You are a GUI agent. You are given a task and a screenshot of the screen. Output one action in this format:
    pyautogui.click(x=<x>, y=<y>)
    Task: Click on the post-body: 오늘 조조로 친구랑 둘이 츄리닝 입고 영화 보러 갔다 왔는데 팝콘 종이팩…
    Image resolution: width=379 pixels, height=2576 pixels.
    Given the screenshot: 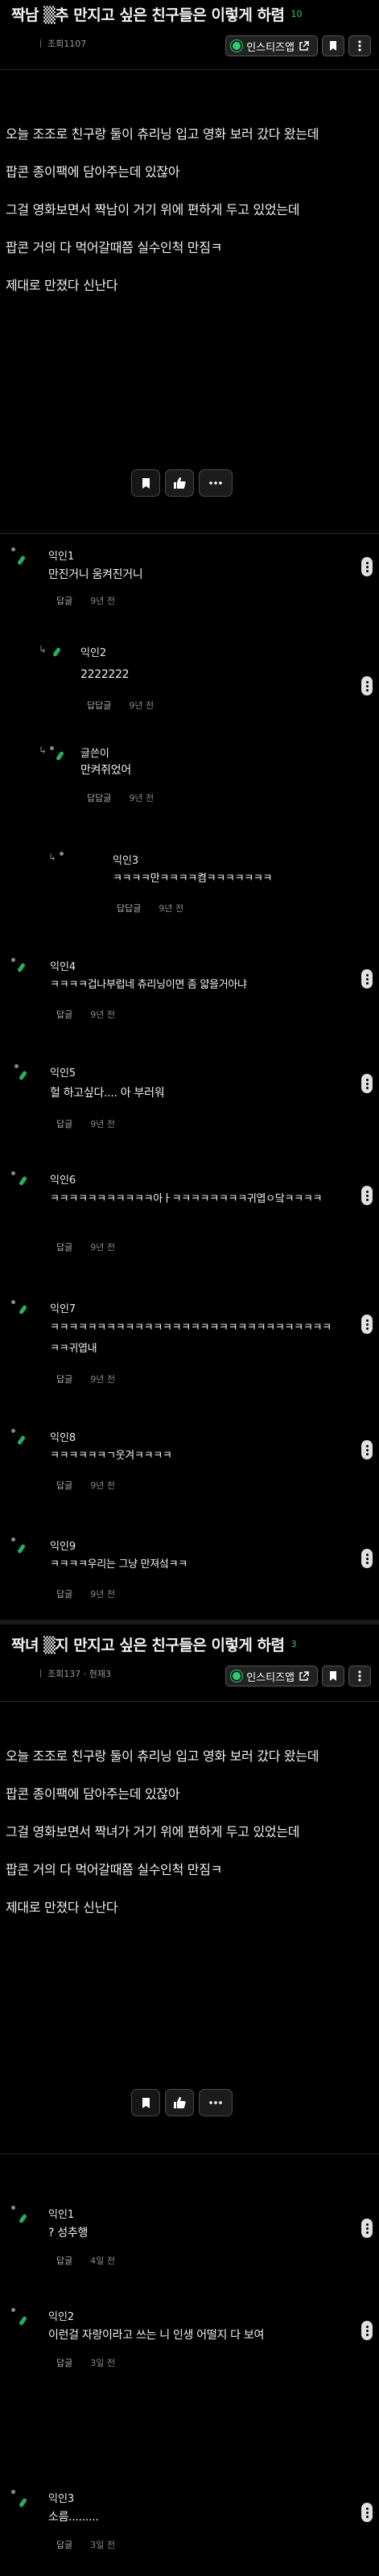 What is the action you would take?
    pyautogui.click(x=189, y=1839)
    